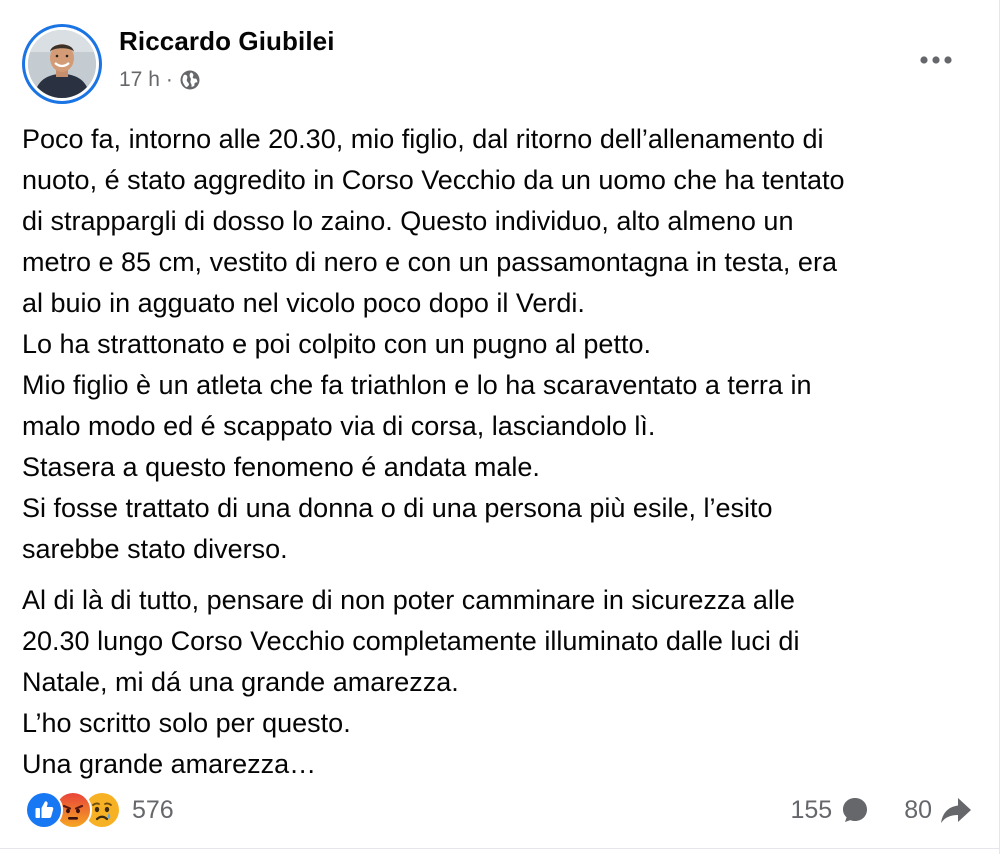 This screenshot has width=1000, height=854. I want to click on like-reaction-icon, so click(44, 810).